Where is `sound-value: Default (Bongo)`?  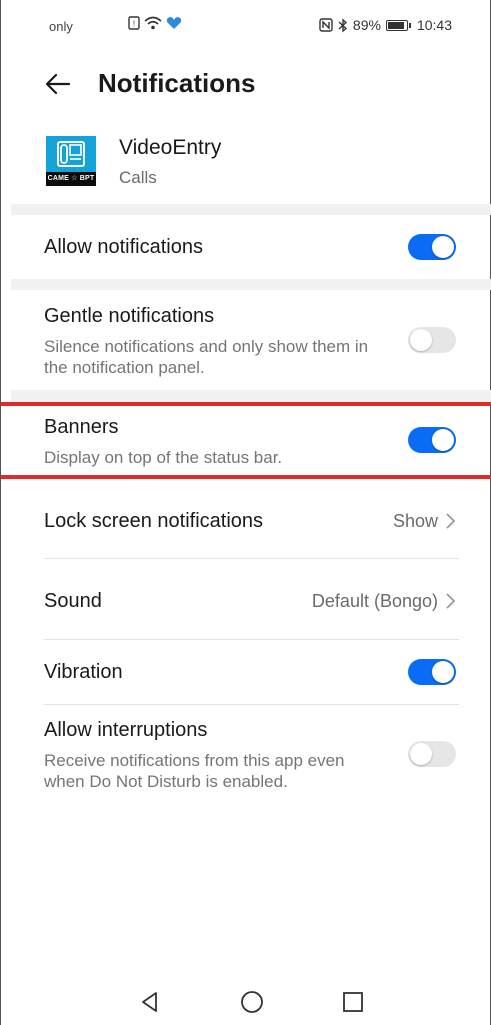
sound-value: Default (Bongo) is located at coordinates (374, 601).